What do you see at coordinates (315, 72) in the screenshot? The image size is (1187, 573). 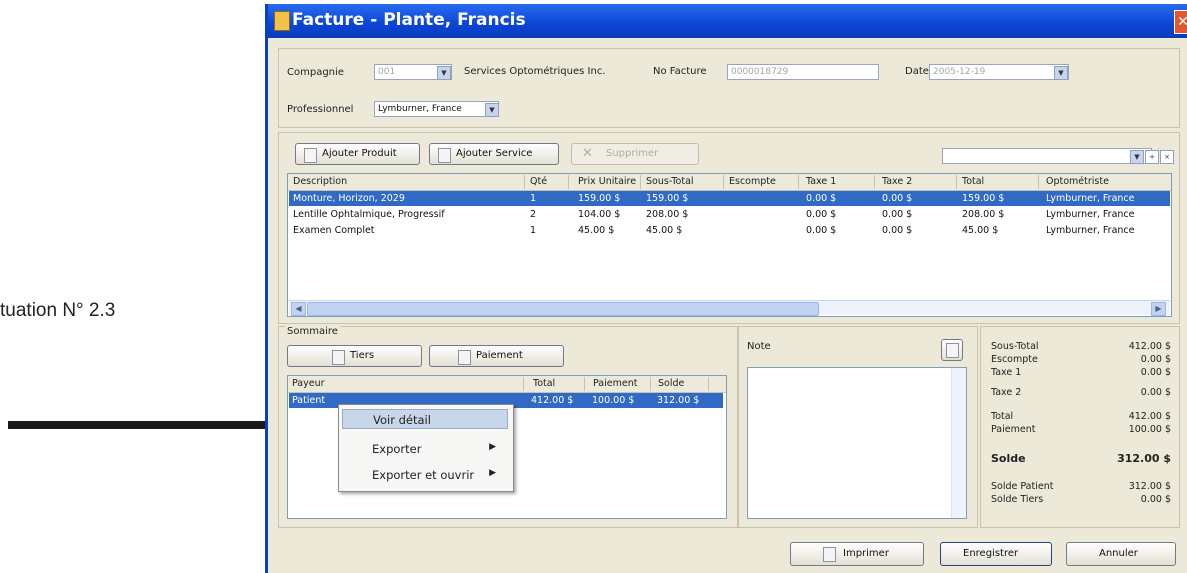 I see `compagnie-label: Compagnie` at bounding box center [315, 72].